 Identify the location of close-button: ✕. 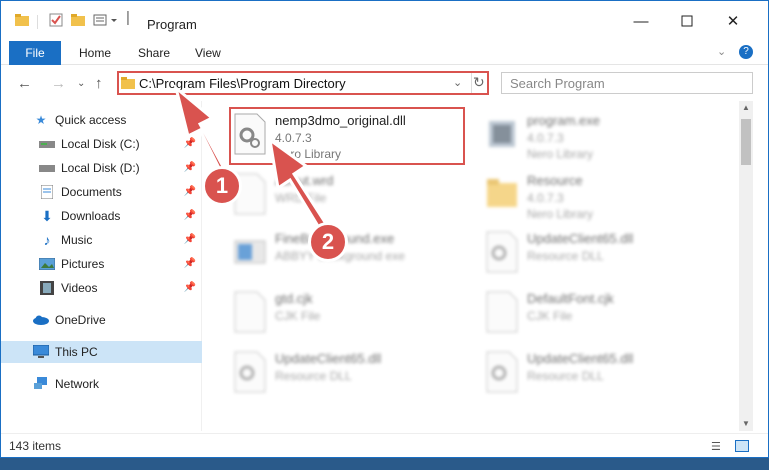
(733, 21).